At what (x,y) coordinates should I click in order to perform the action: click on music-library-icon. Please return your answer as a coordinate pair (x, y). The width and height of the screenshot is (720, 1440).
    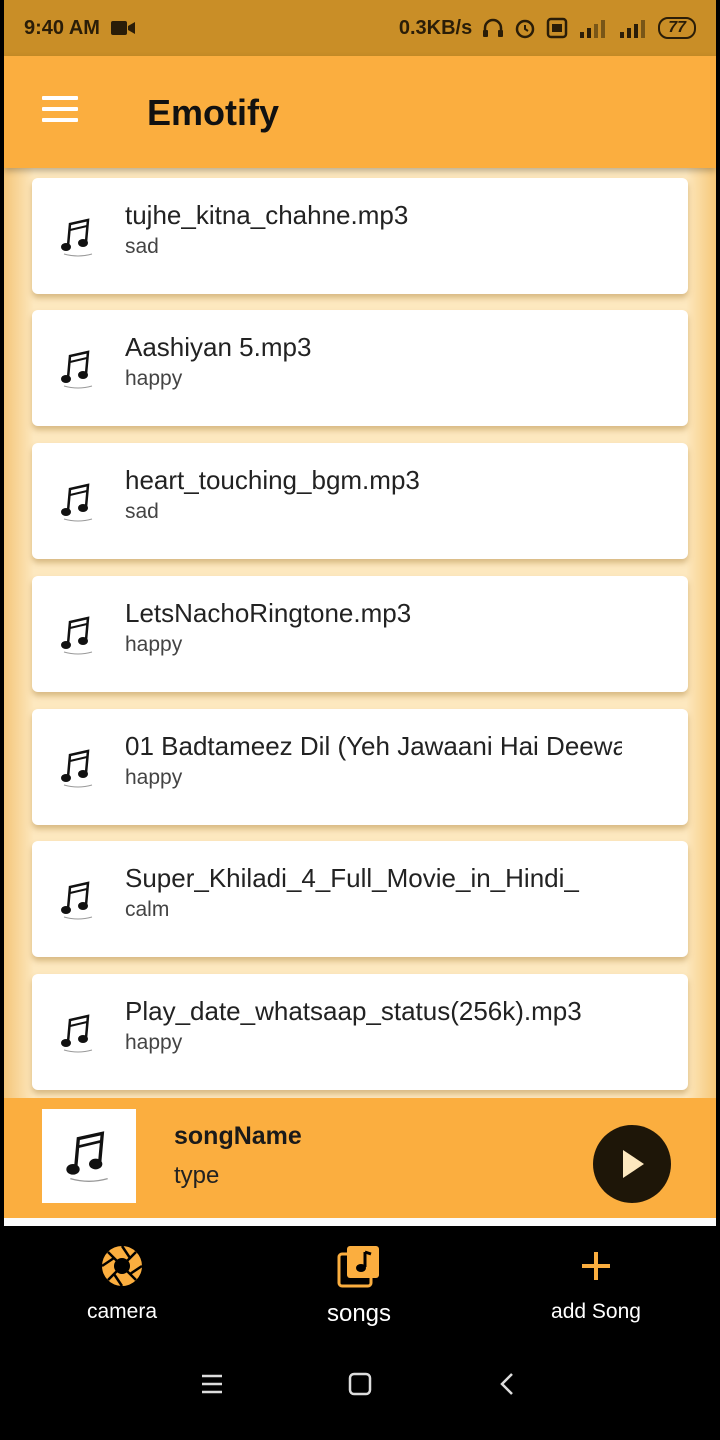
    Looking at the image, I should click on (358, 1267).